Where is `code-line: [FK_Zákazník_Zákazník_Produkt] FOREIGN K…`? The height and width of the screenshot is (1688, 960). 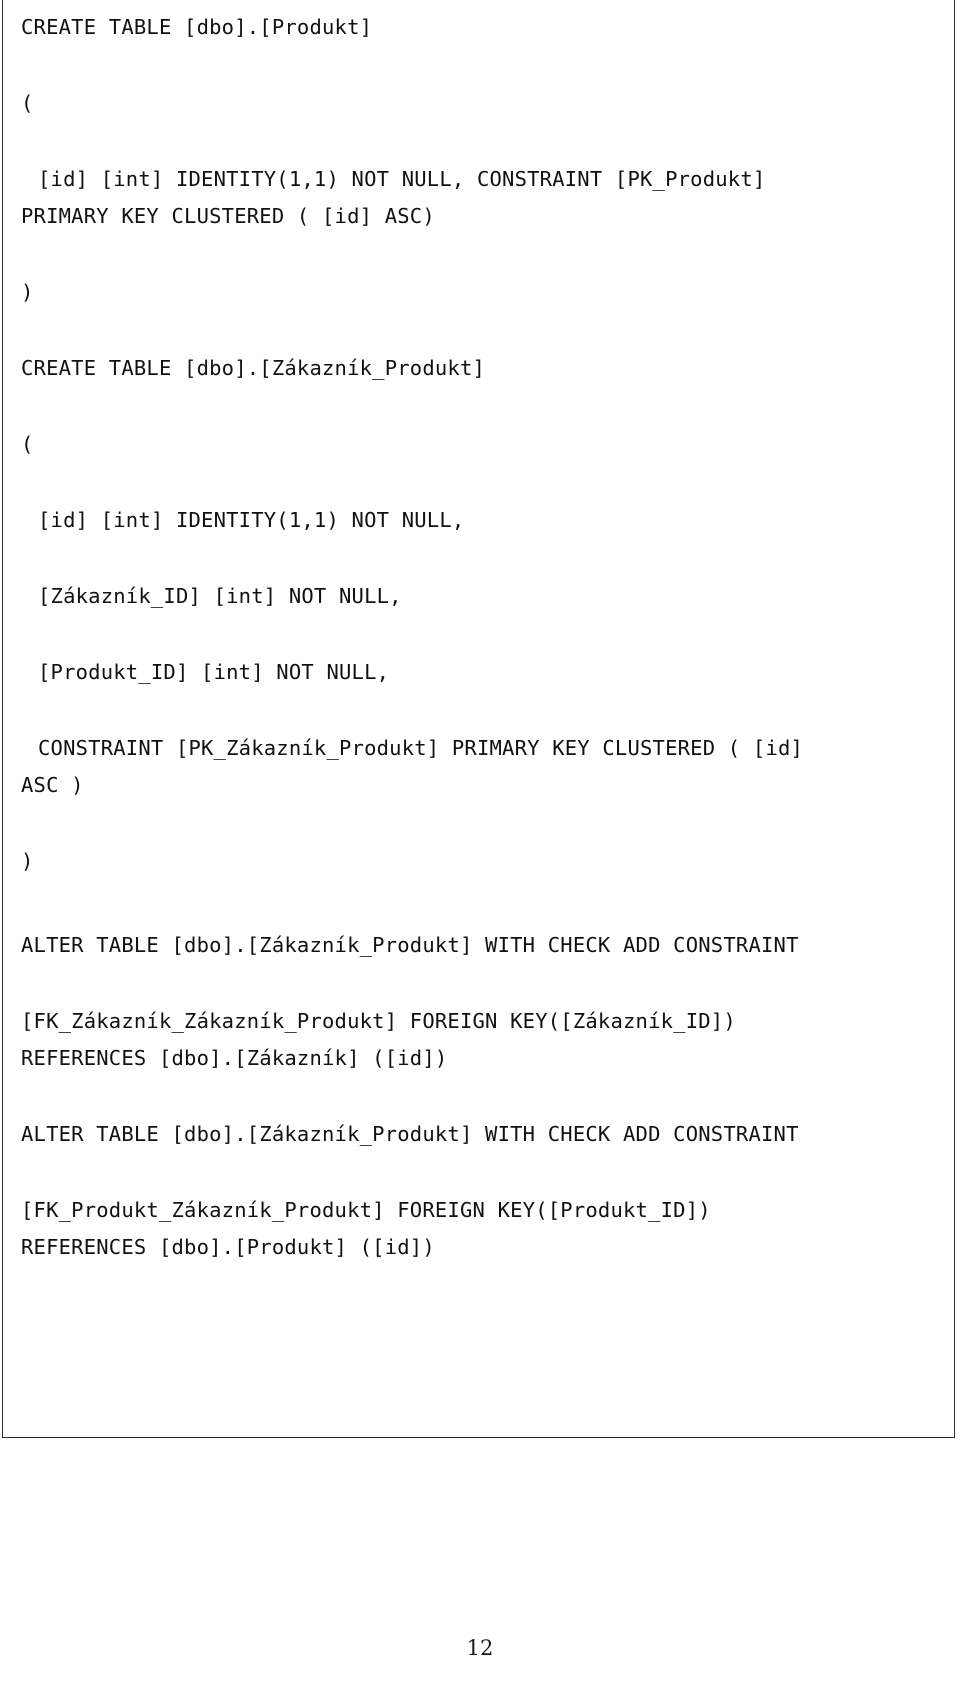 code-line: [FK_Zákazník_Zákazník_Produkt] FOREIGN K… is located at coordinates (378, 1021).